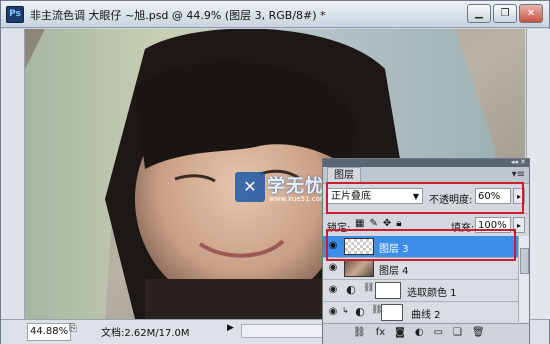 This screenshot has width=550, height=344. Describe the element at coordinates (519, 225) in the screenshot. I see `fill-slider-arrow-icon: ▸` at that location.